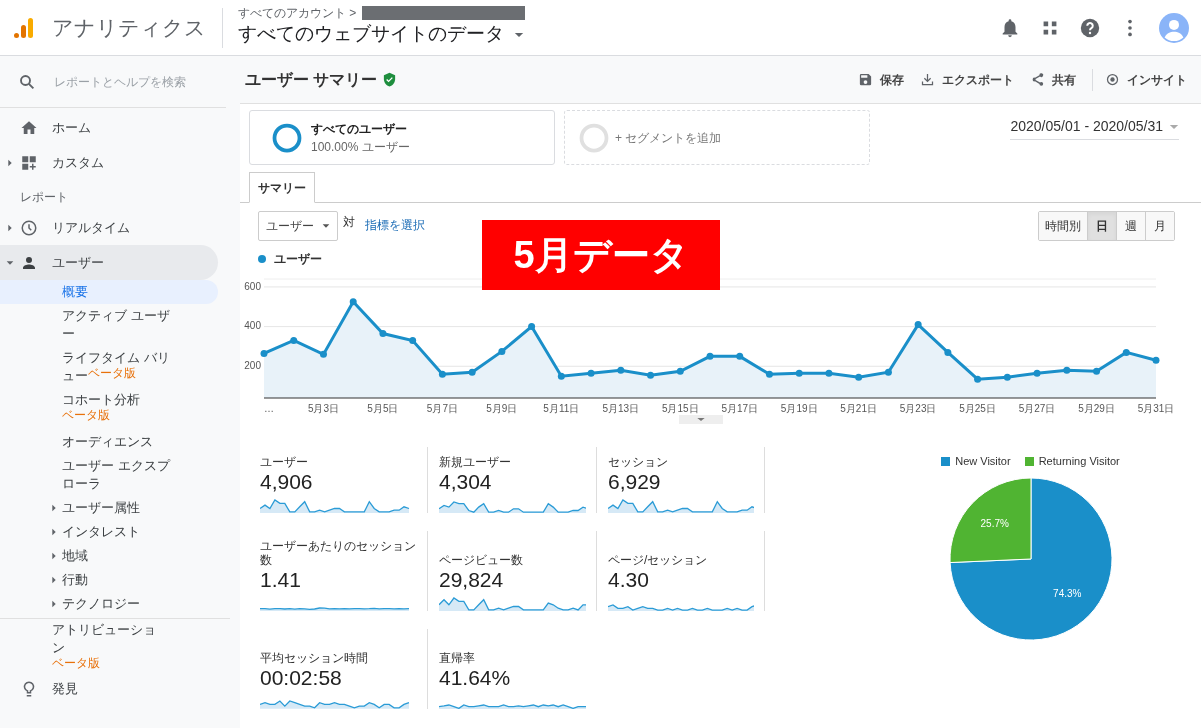 The image size is (1201, 728). What do you see at coordinates (29, 227) in the screenshot?
I see `clock-icon` at bounding box center [29, 227].